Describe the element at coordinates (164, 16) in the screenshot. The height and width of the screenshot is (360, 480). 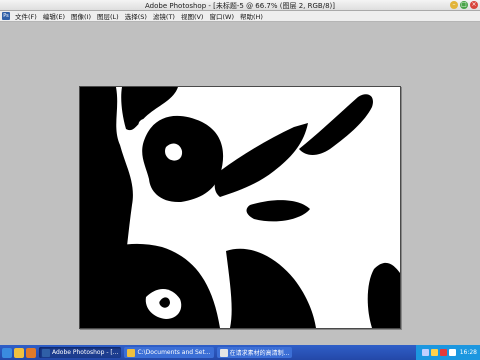
I see `menu-filter: 滤镜(T)` at that location.